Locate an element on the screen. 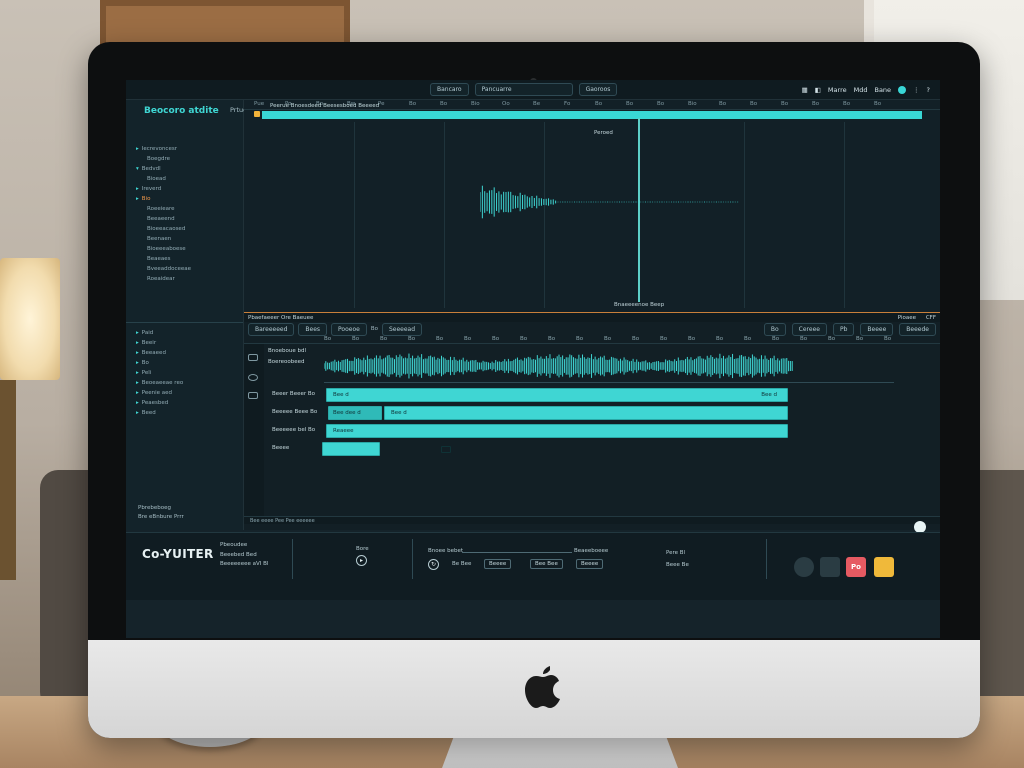 The height and width of the screenshot is (768, 1024). browser-item: ▸ Peenie aed is located at coordinates (159, 393).